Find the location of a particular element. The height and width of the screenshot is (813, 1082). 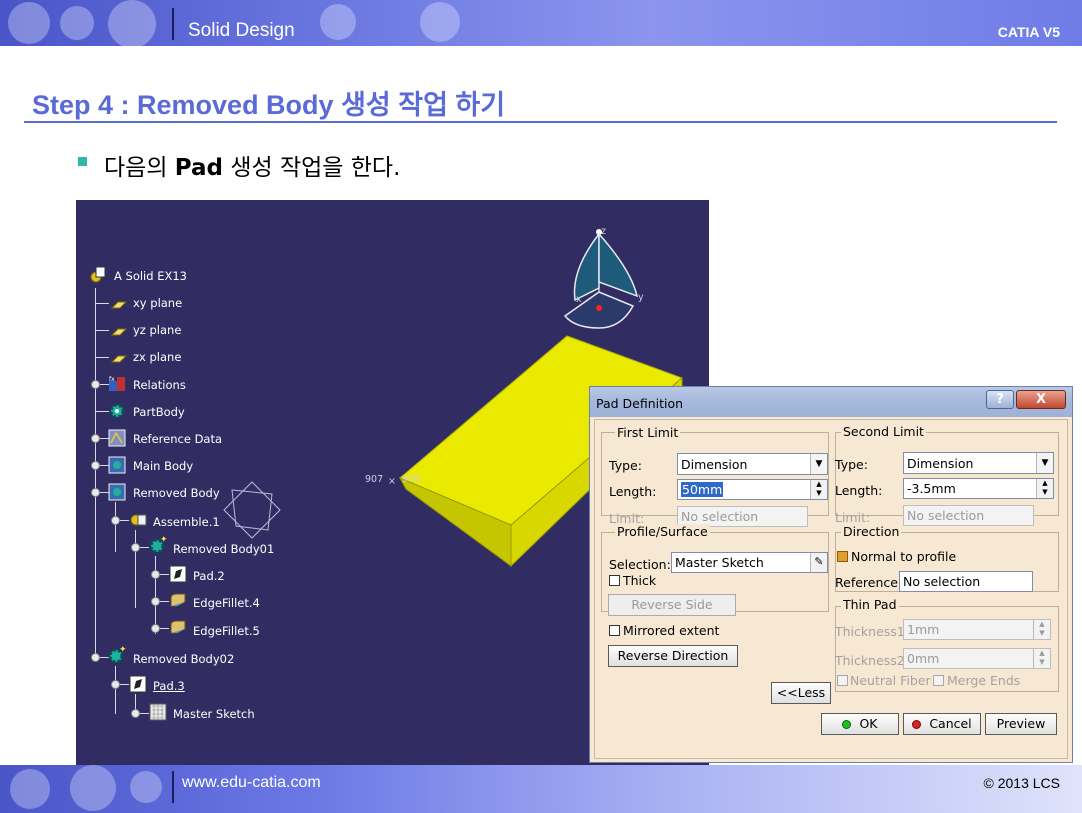

tree-item-reference-data: Reference Data is located at coordinates (177, 439).